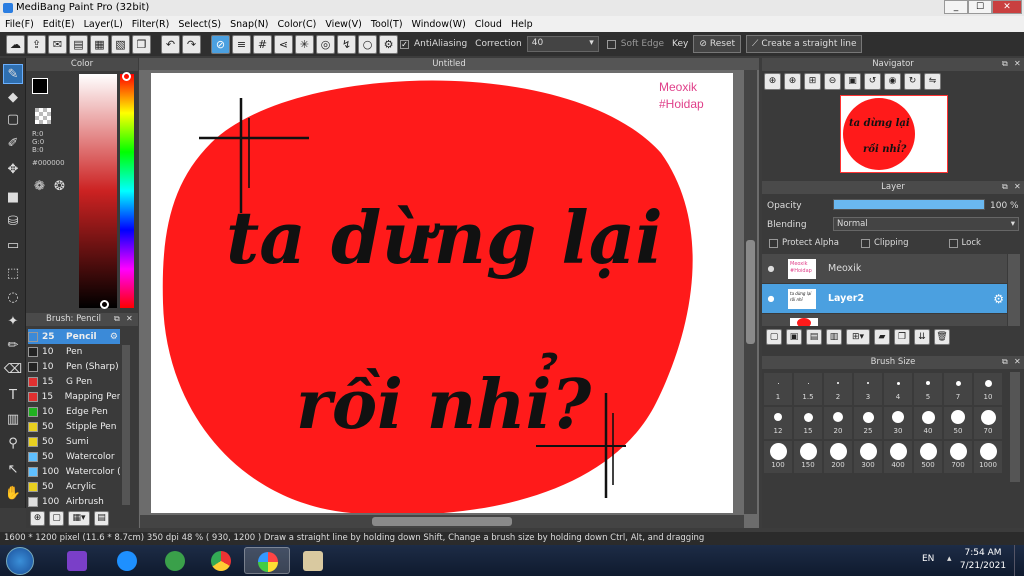 This screenshot has height=576, width=1024. Describe the element at coordinates (898, 457) in the screenshot. I see `brush-size-option: 400` at that location.